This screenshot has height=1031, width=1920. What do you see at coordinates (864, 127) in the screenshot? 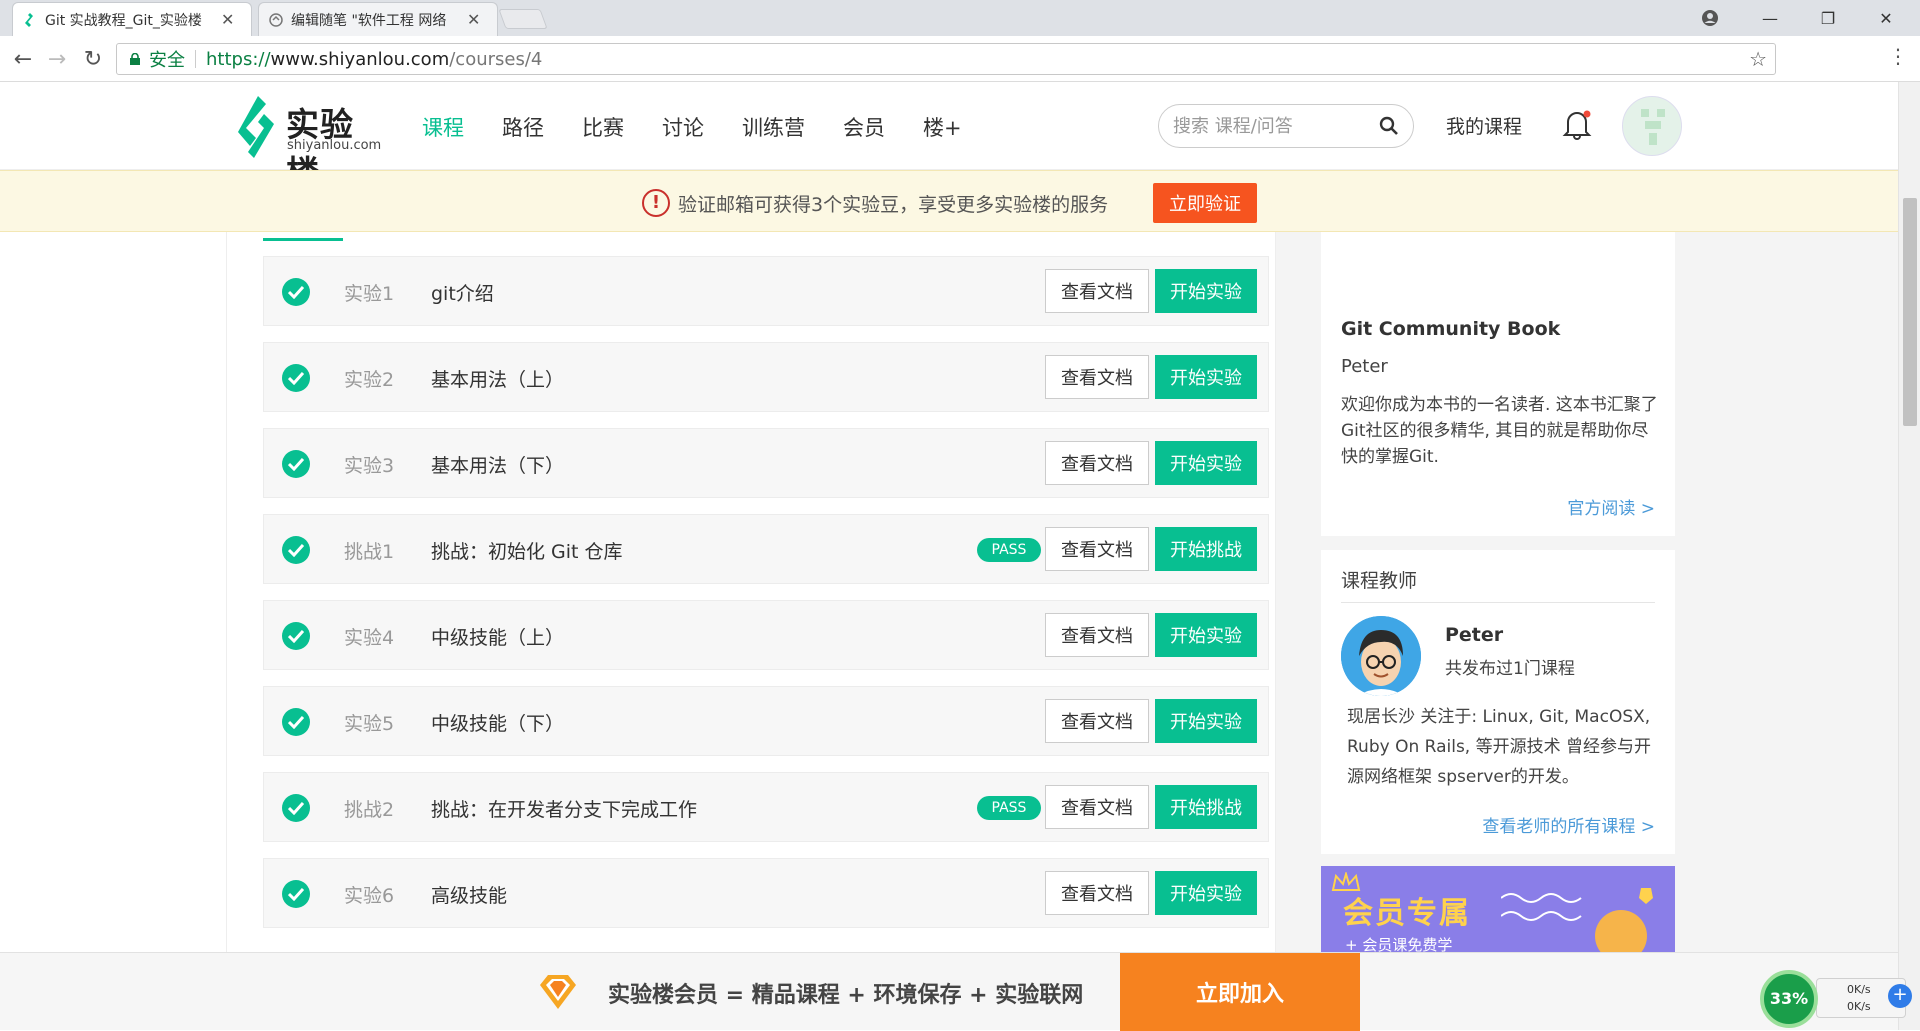
I see `nav-membership: 会员` at bounding box center [864, 127].